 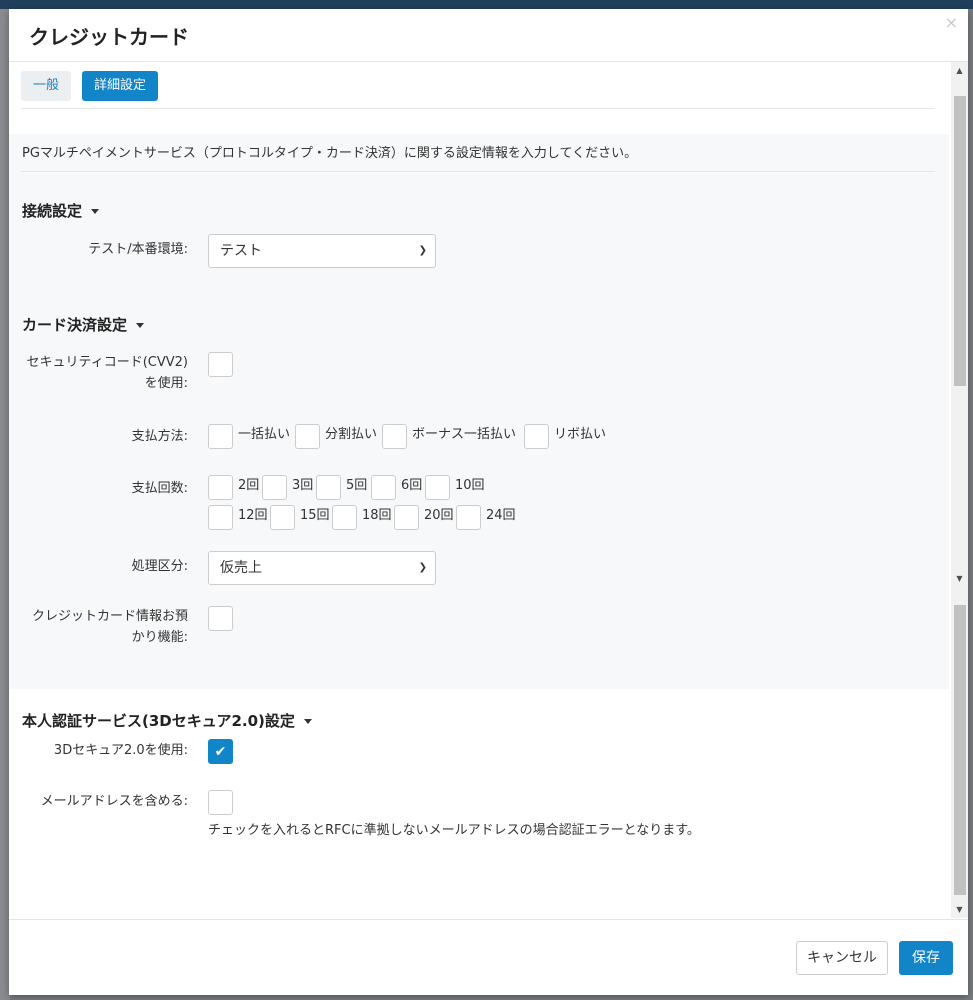 What do you see at coordinates (159, 637) in the screenshot?
I see `card-deposit-label-line2: かり機能:` at bounding box center [159, 637].